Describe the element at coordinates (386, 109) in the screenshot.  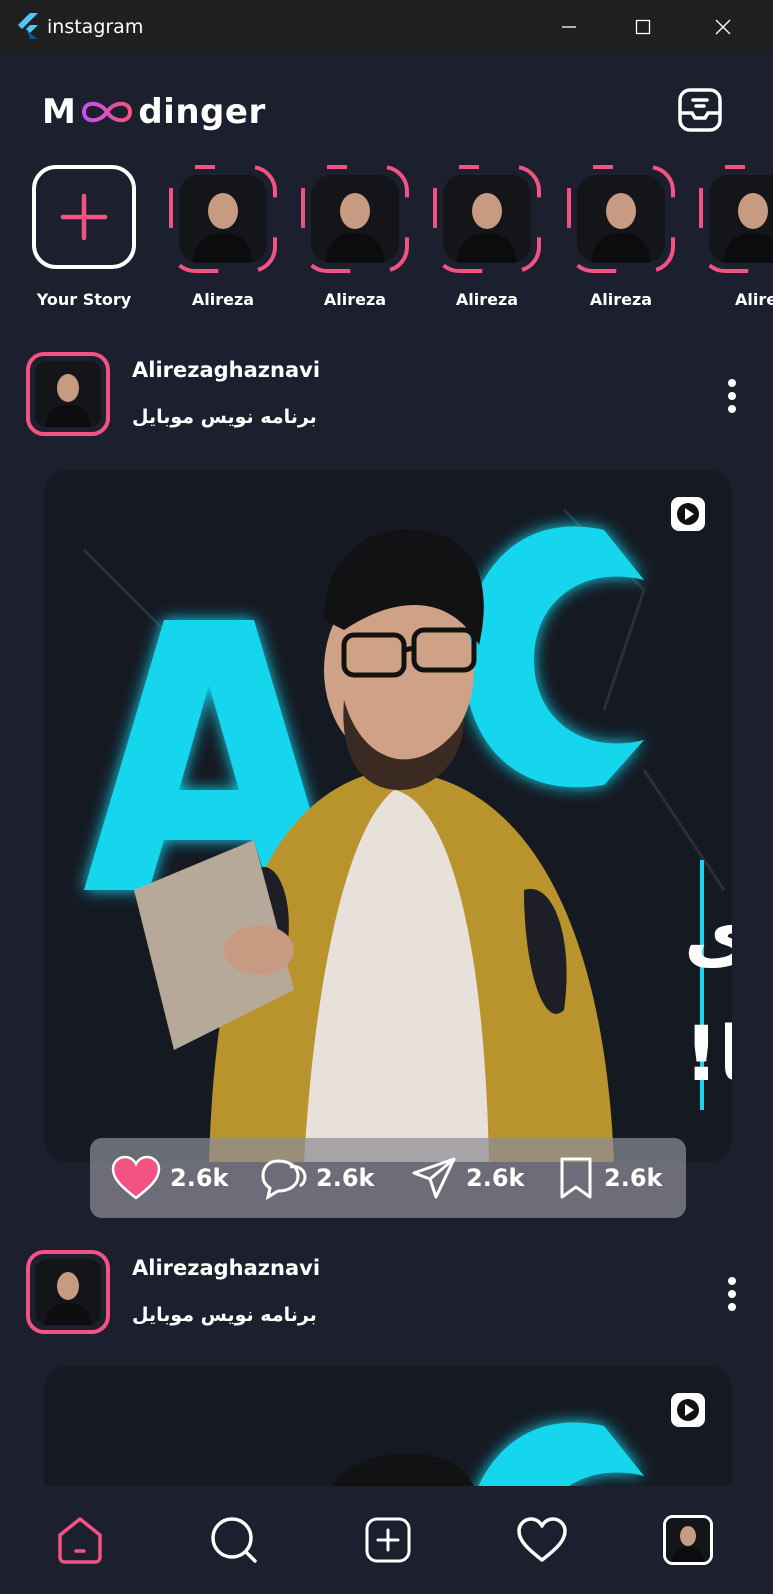
I see `app-header: M dinger` at that location.